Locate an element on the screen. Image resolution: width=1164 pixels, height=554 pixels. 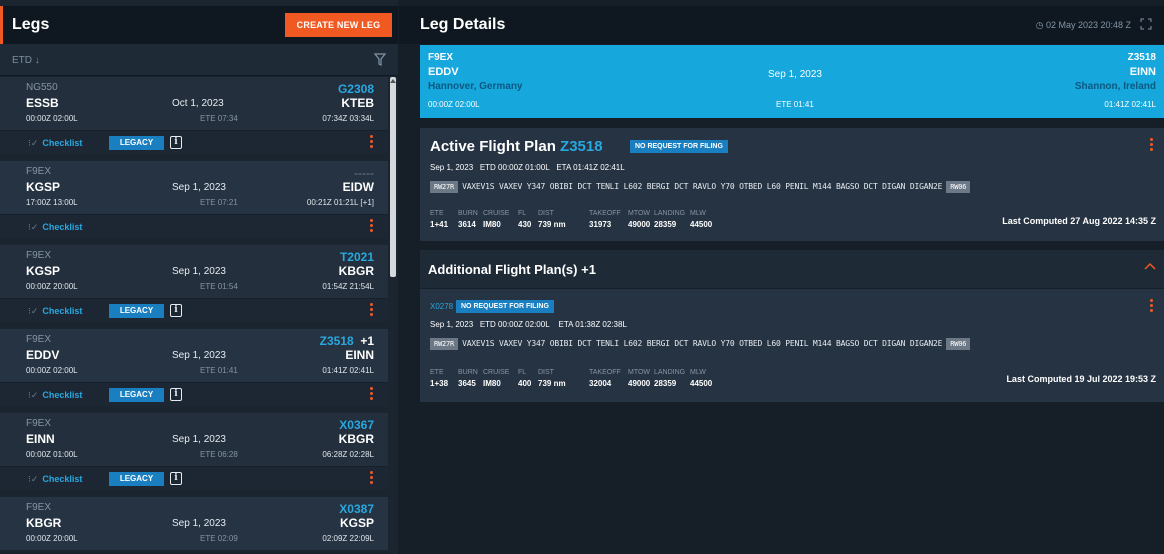
leg-arrival: KGSP is located at coordinates (356, 523).